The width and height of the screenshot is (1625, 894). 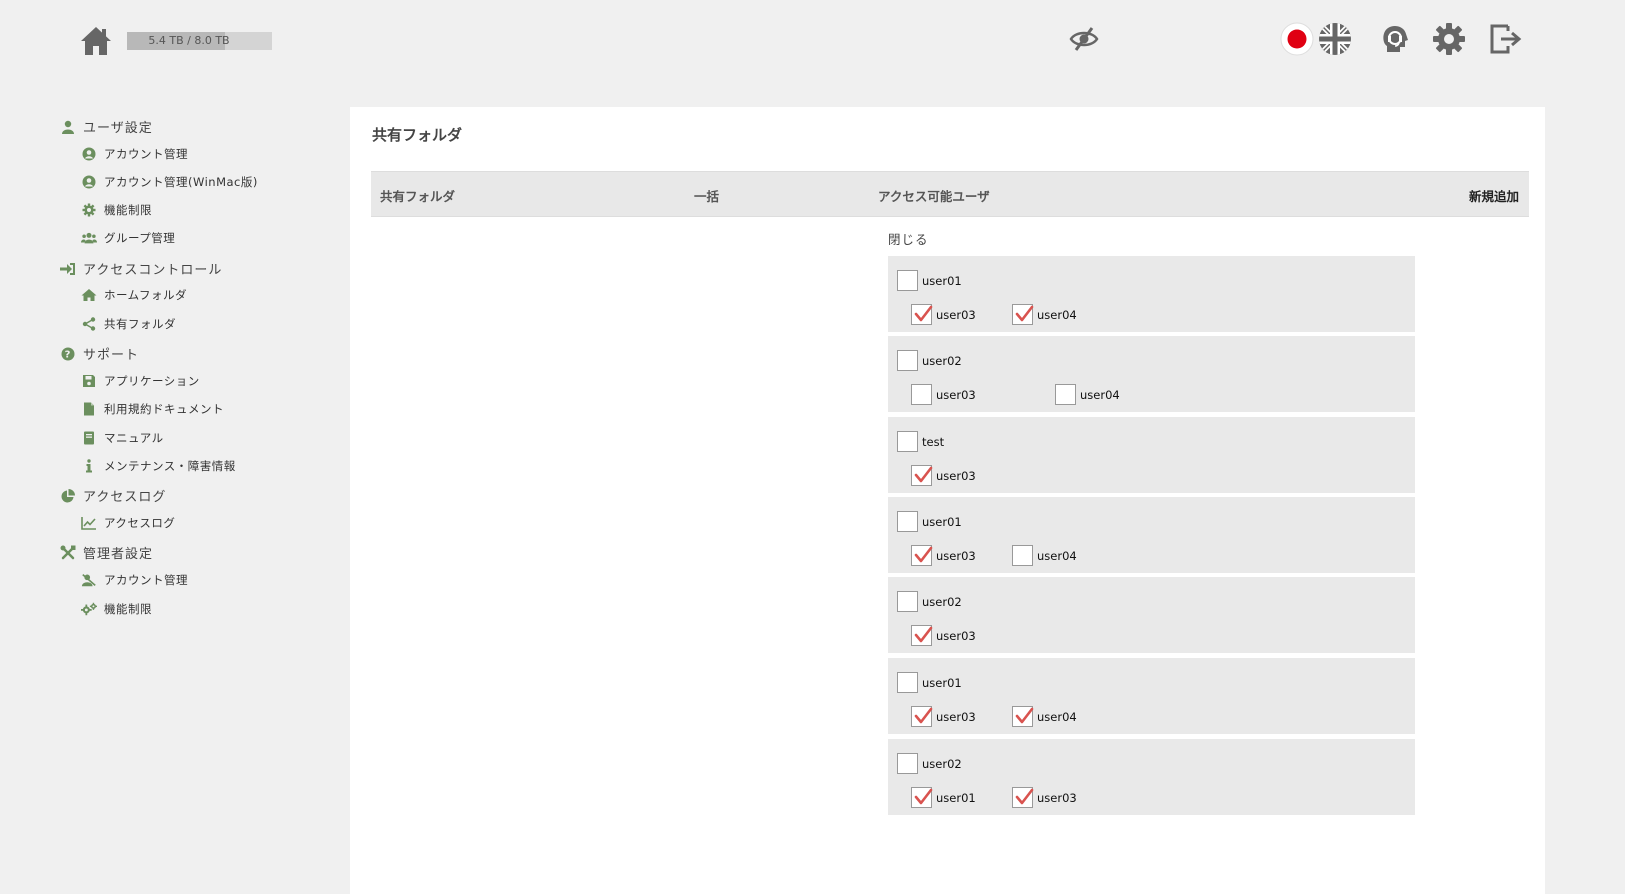 I want to click on sign-in-icon, so click(x=68, y=269).